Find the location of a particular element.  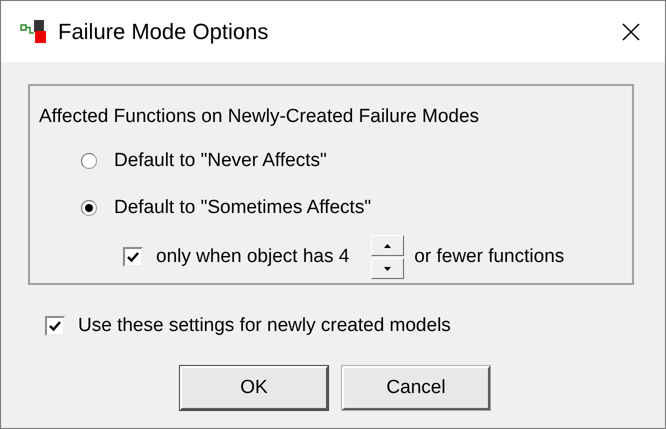

group-heading: Affected Functions on Newly-Created Failure Modes is located at coordinates (259, 117).